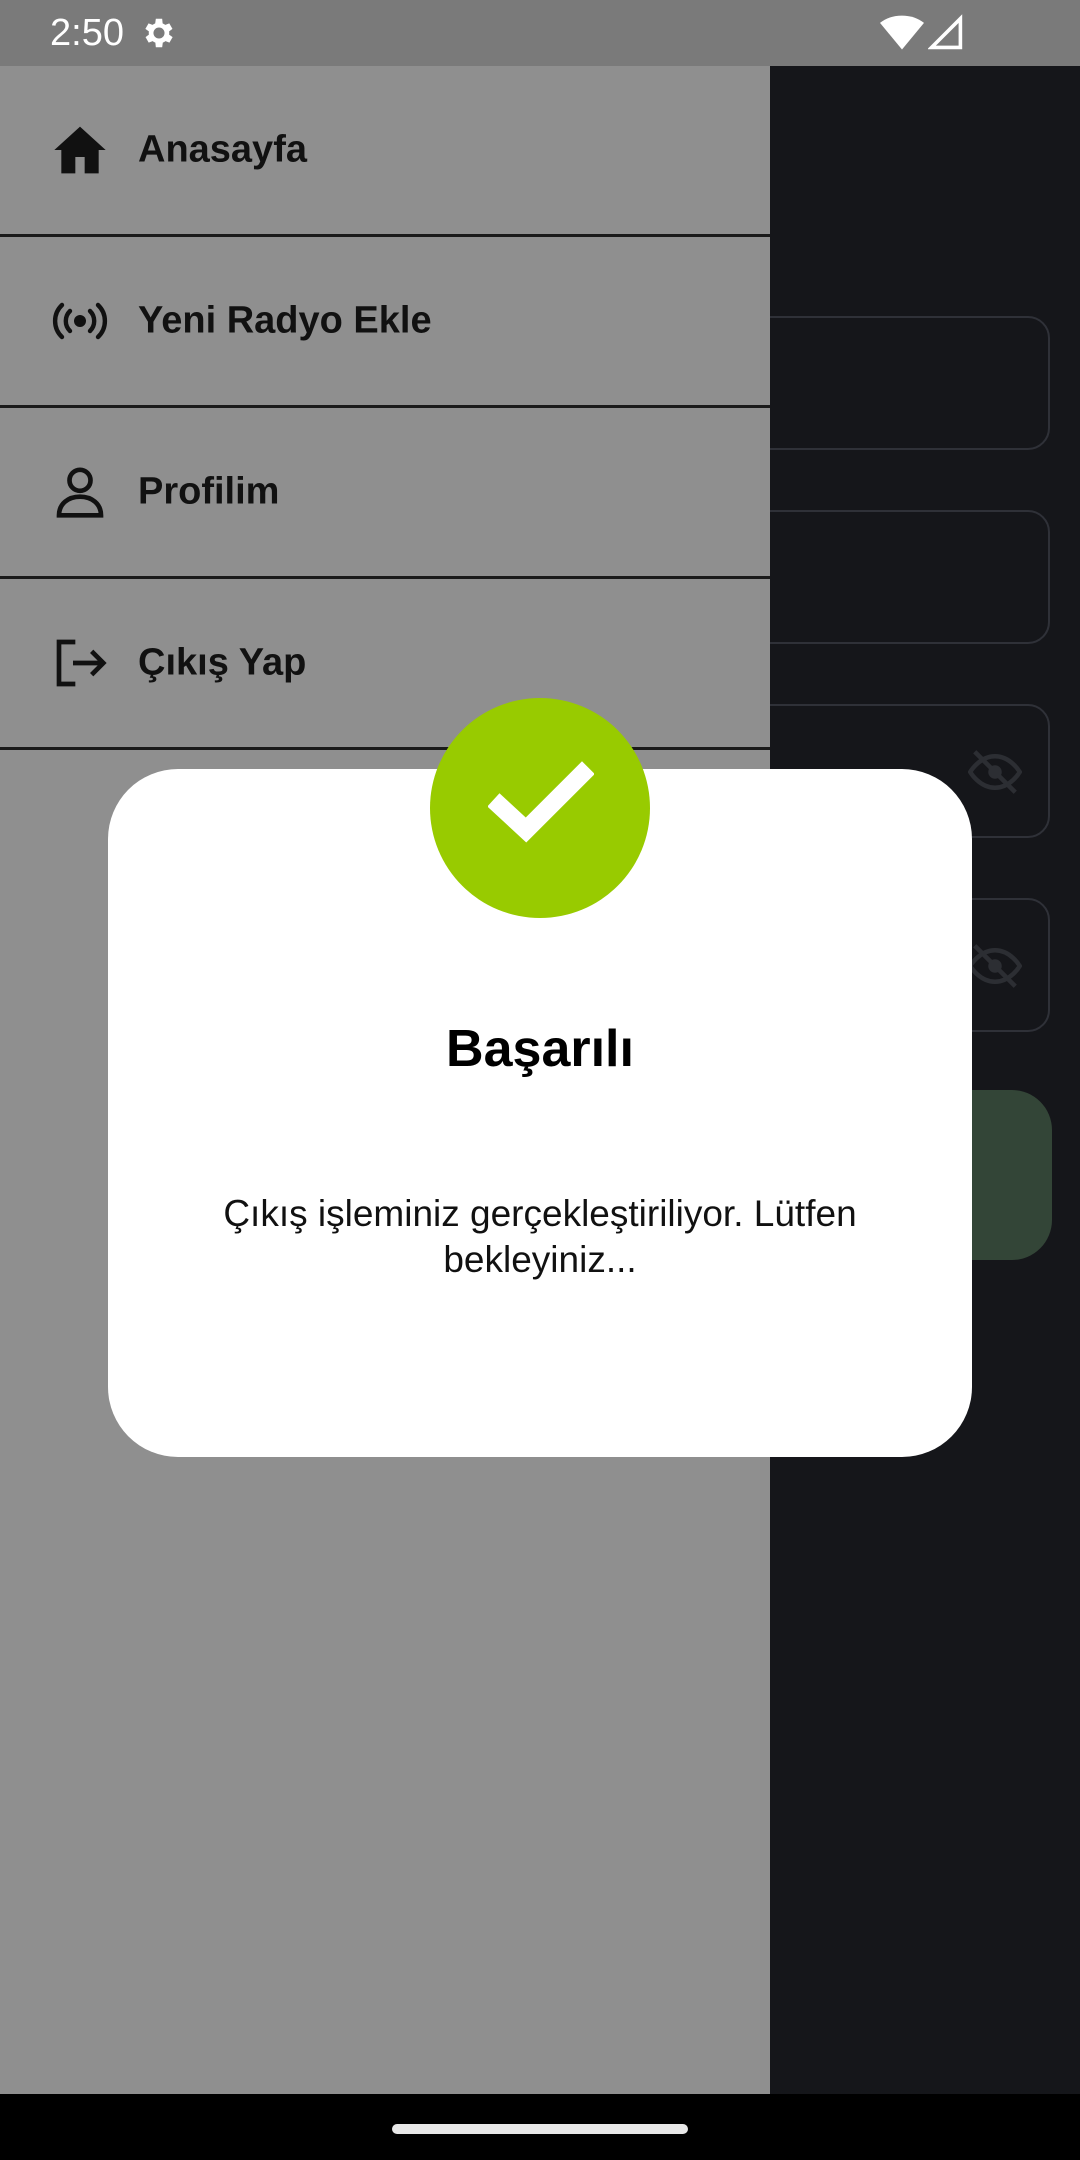 The width and height of the screenshot is (1080, 2160). Describe the element at coordinates (222, 662) in the screenshot. I see `drawer-item-label: Çıkış Yap` at that location.